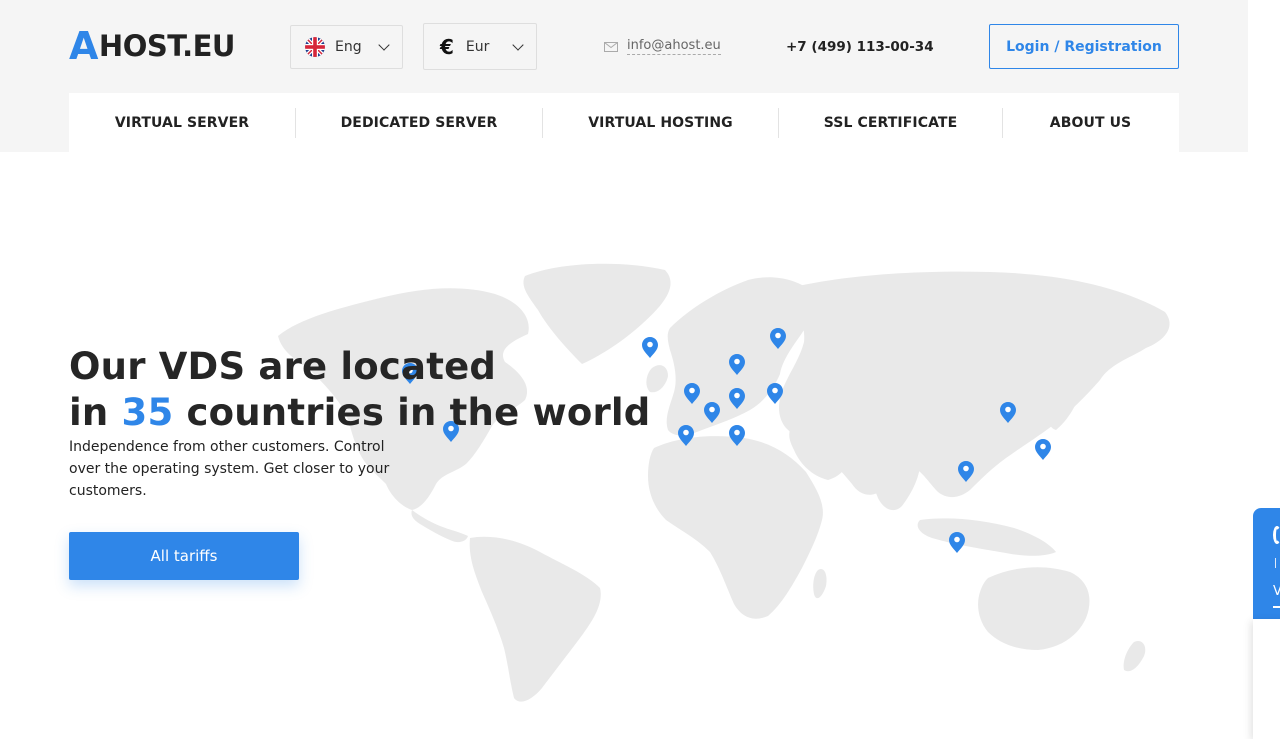 This screenshot has width=1280, height=739. What do you see at coordinates (1266, 679) in the screenshot?
I see `side-widget-body` at bounding box center [1266, 679].